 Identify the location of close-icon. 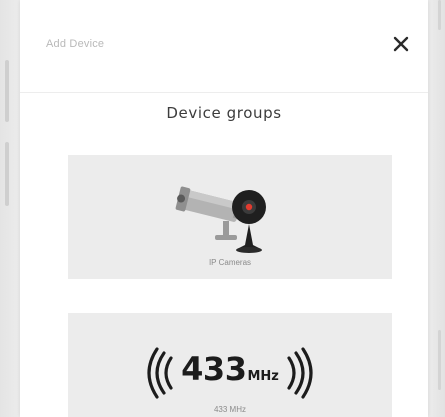
(401, 44).